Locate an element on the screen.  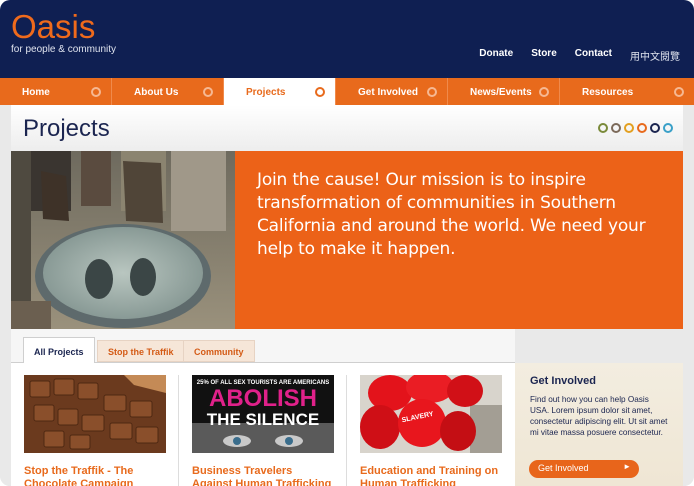
poster-subhead-text: THE SILENCE is located at coordinates (263, 419).